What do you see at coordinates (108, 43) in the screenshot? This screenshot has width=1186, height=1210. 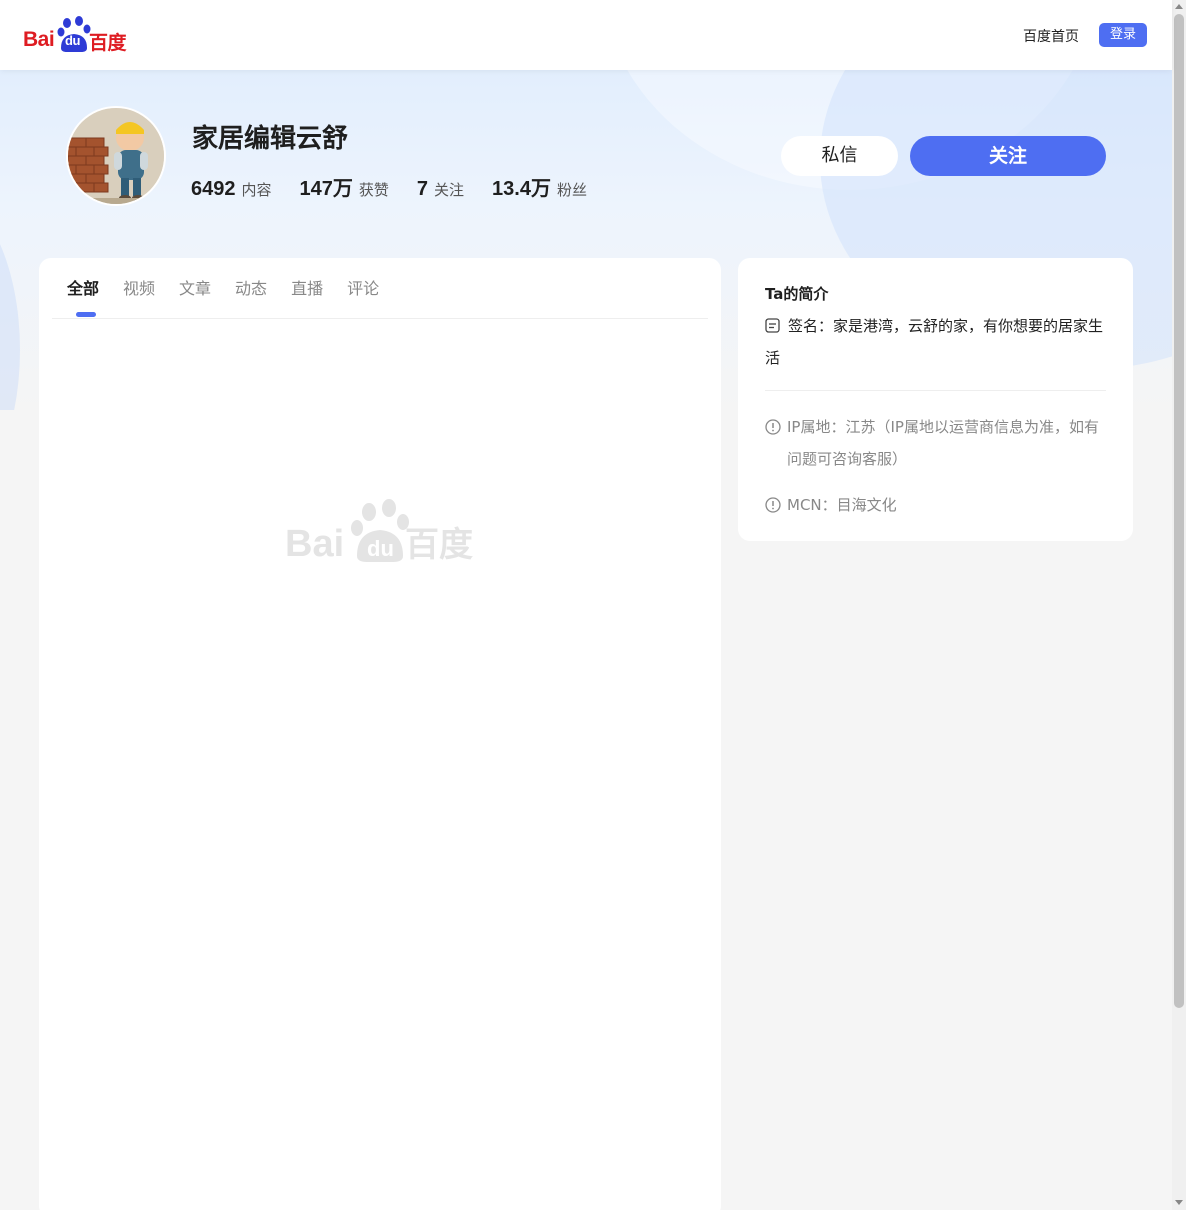 I see `logo-text-baidu-cn: 百度` at bounding box center [108, 43].